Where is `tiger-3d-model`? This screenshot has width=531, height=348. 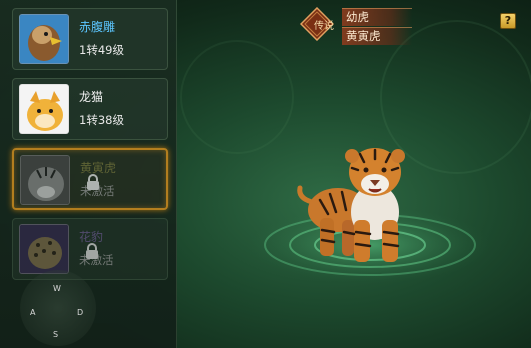 tiger-3d-model is located at coordinates (365, 205).